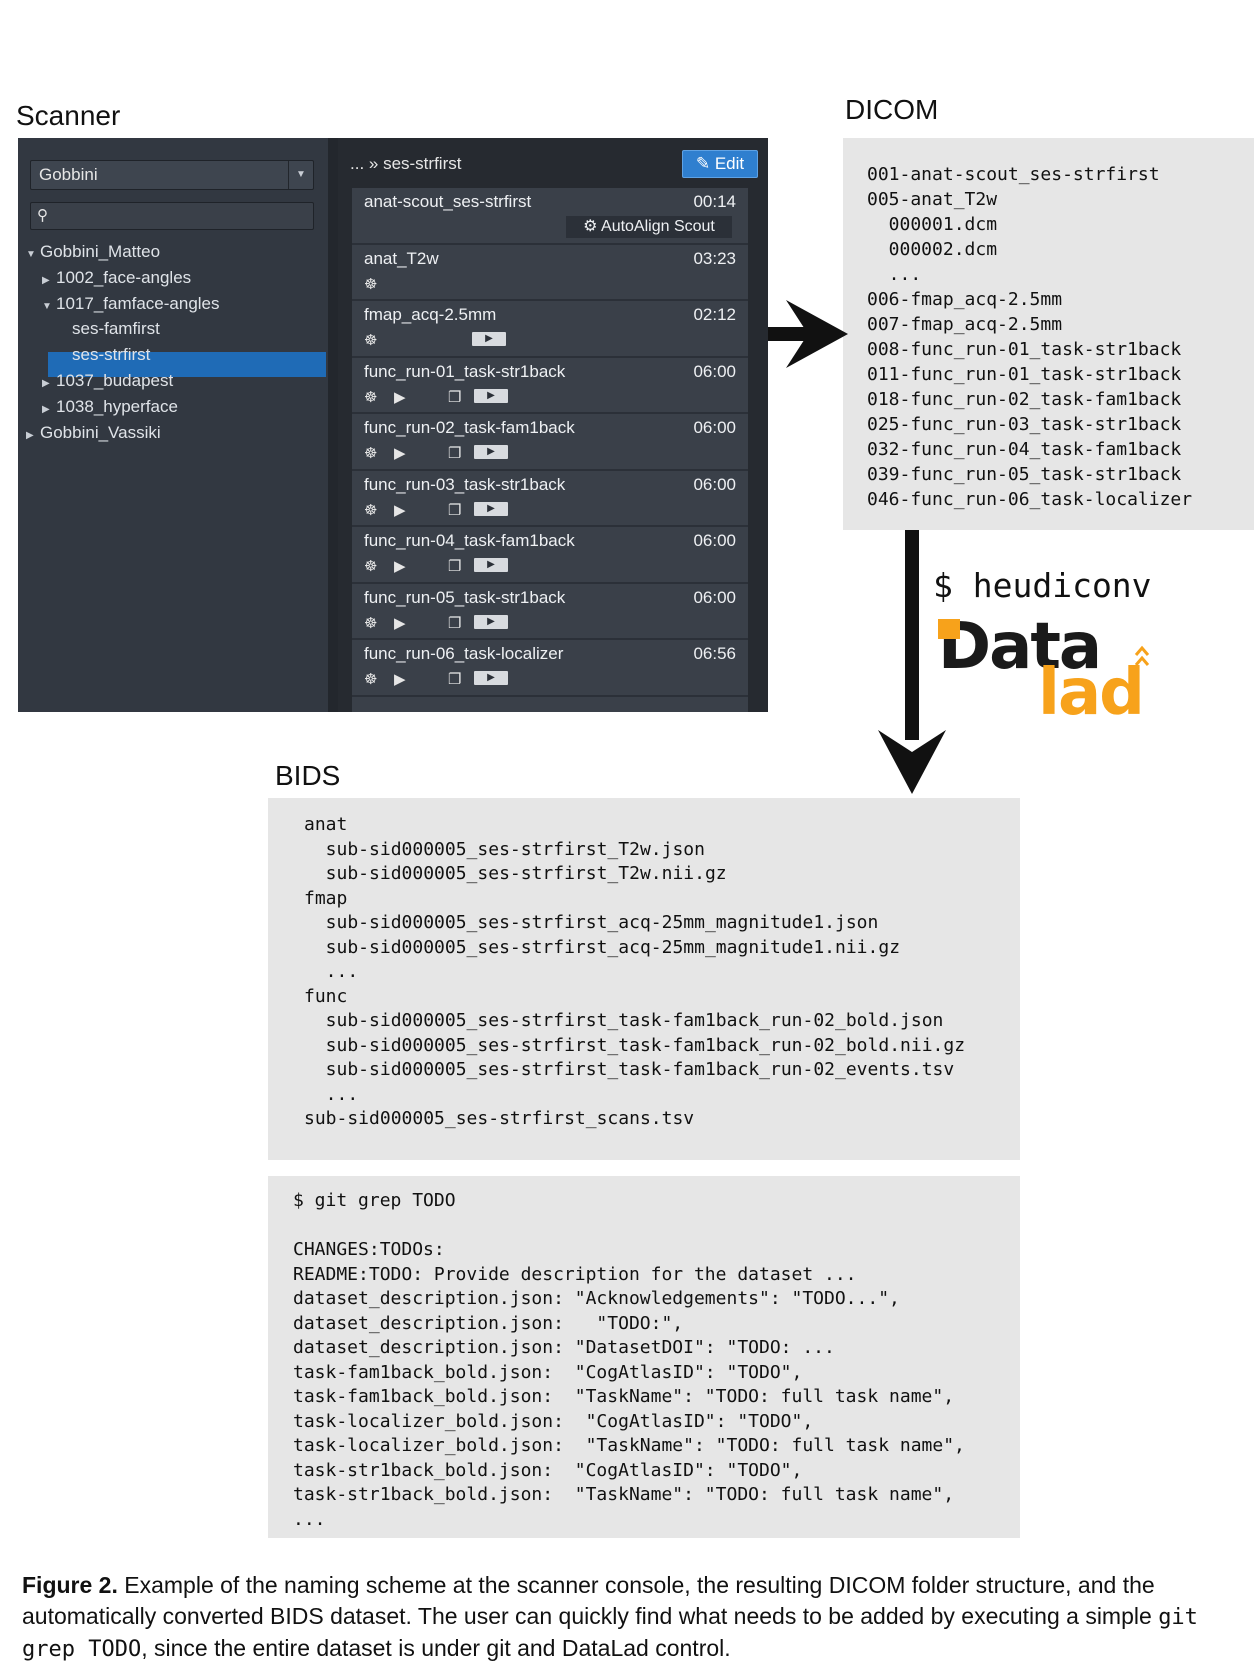  Describe the element at coordinates (68, 174) in the screenshot. I see `patient-combo-value: Gobbini` at that location.